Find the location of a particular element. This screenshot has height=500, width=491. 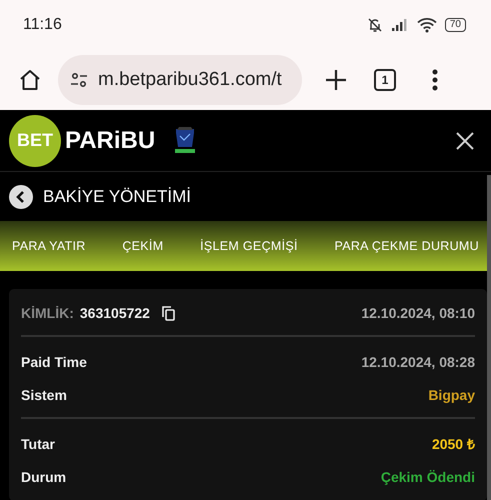

new-tab-icon is located at coordinates (336, 80).